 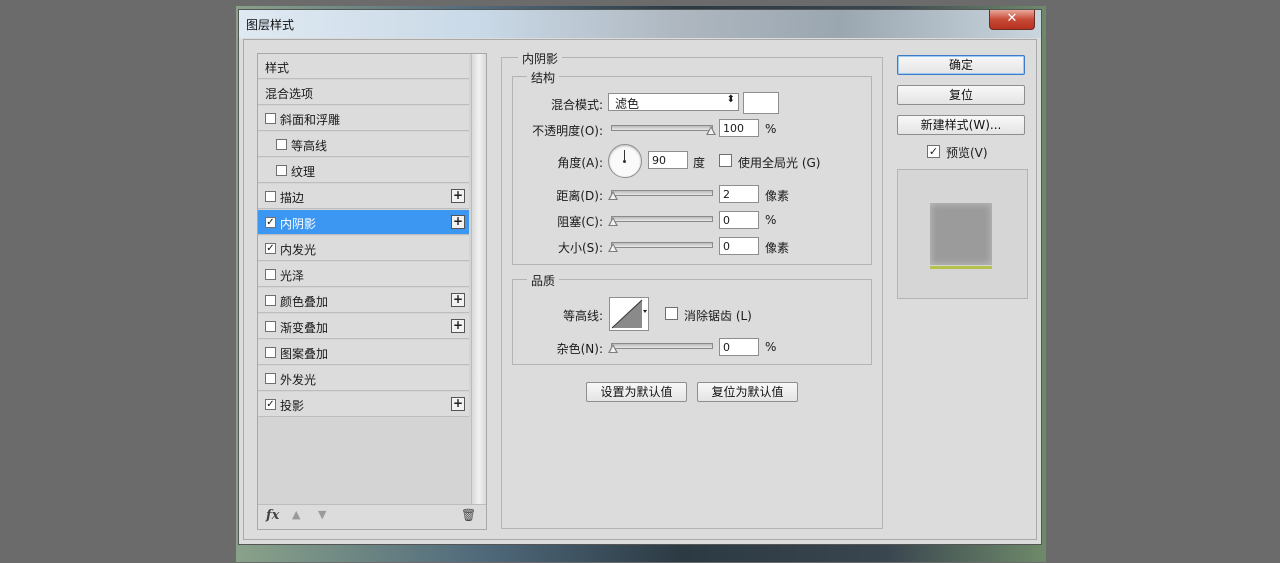 I want to click on preview-highlight-bar, so click(x=961, y=267).